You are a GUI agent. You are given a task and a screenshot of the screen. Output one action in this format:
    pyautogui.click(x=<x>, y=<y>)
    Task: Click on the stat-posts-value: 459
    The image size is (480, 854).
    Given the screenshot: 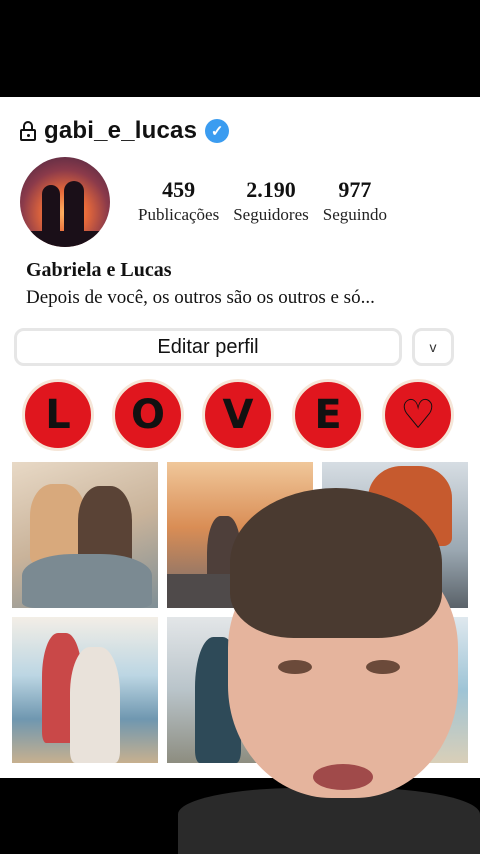 What is the action you would take?
    pyautogui.click(x=179, y=189)
    